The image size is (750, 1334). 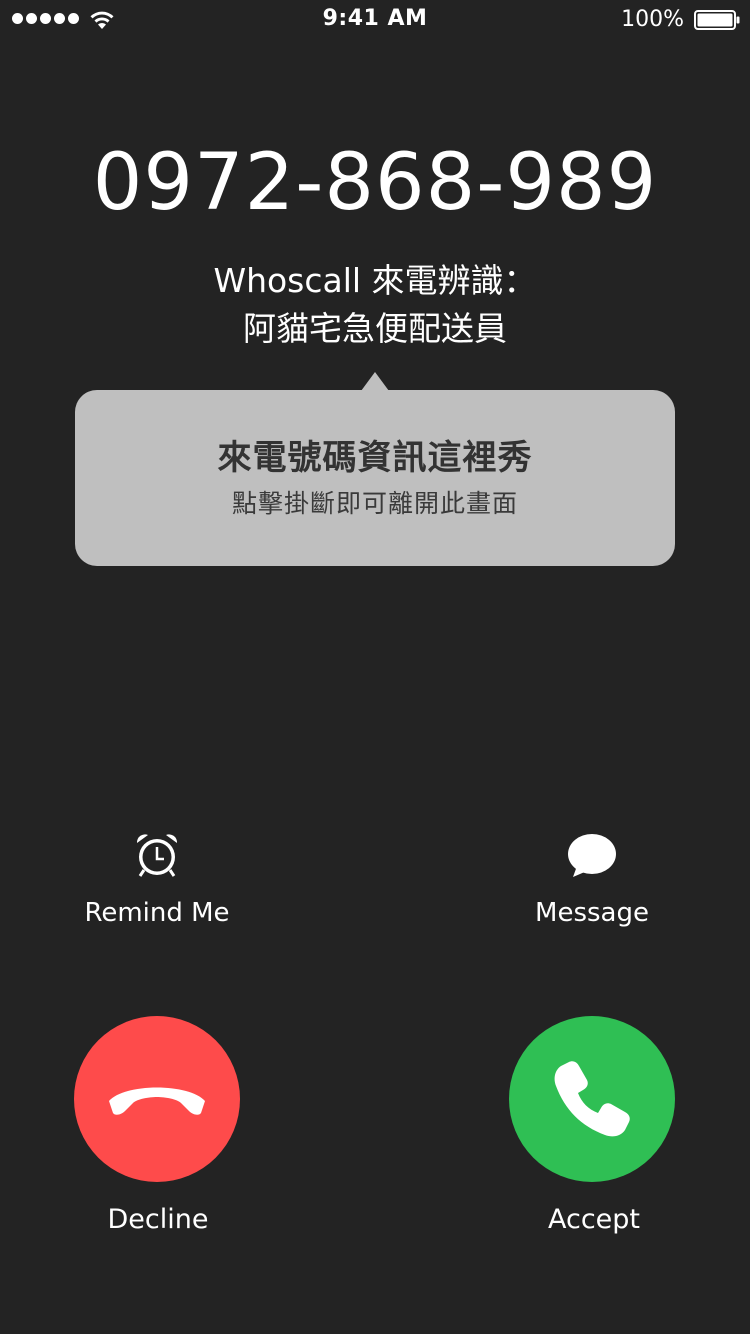 What do you see at coordinates (592, 855) in the screenshot?
I see `speech-bubble-icon` at bounding box center [592, 855].